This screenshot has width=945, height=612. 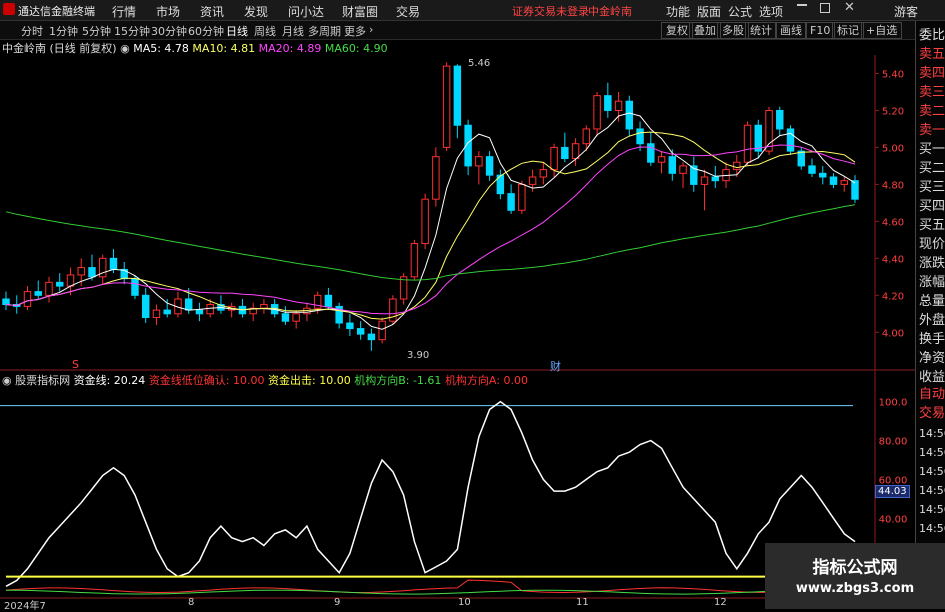 What do you see at coordinates (932, 320) in the screenshot?
I see `quote-field-label: 外盘` at bounding box center [932, 320].